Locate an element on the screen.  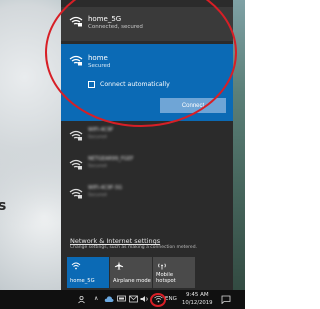
airplane-mode-tile: Airplane mode is located at coordinates (131, 272).